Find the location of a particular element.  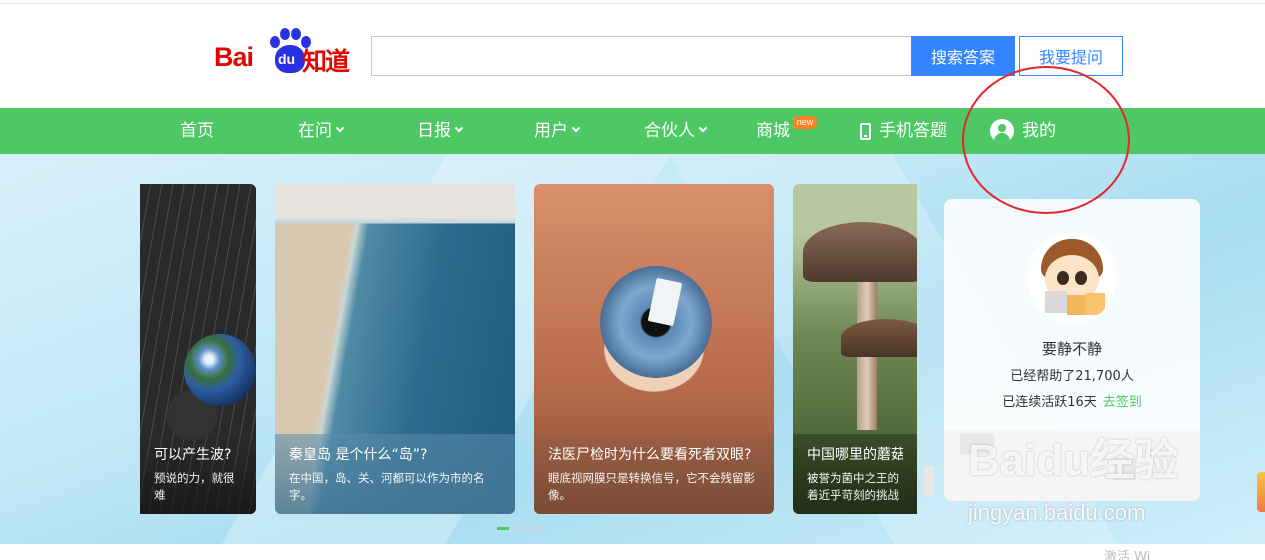

logo-bai-text: Bai is located at coordinates (234, 57).